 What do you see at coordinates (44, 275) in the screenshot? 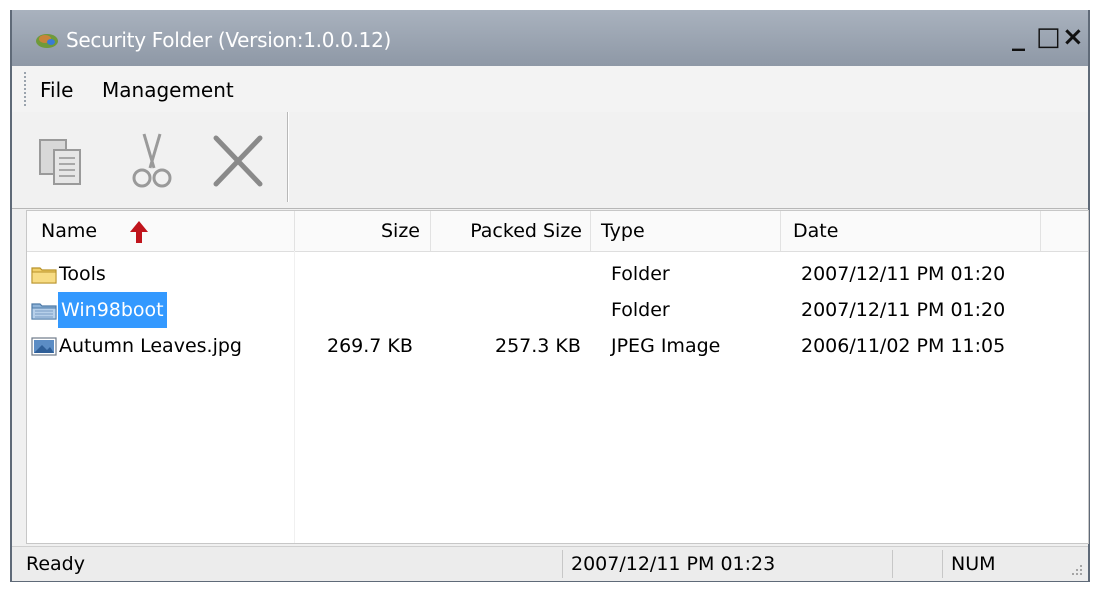
I see `folder-icon` at bounding box center [44, 275].